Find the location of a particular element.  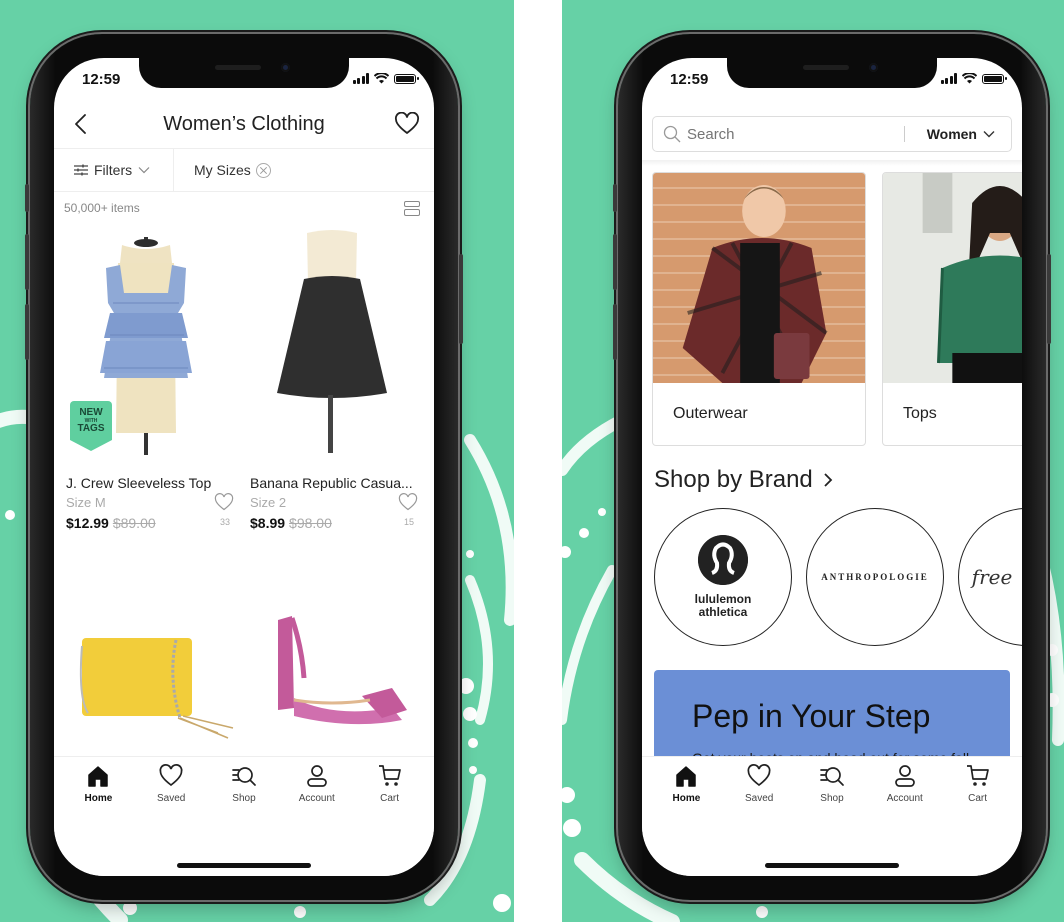

like-count: 33 is located at coordinates (224, 522).